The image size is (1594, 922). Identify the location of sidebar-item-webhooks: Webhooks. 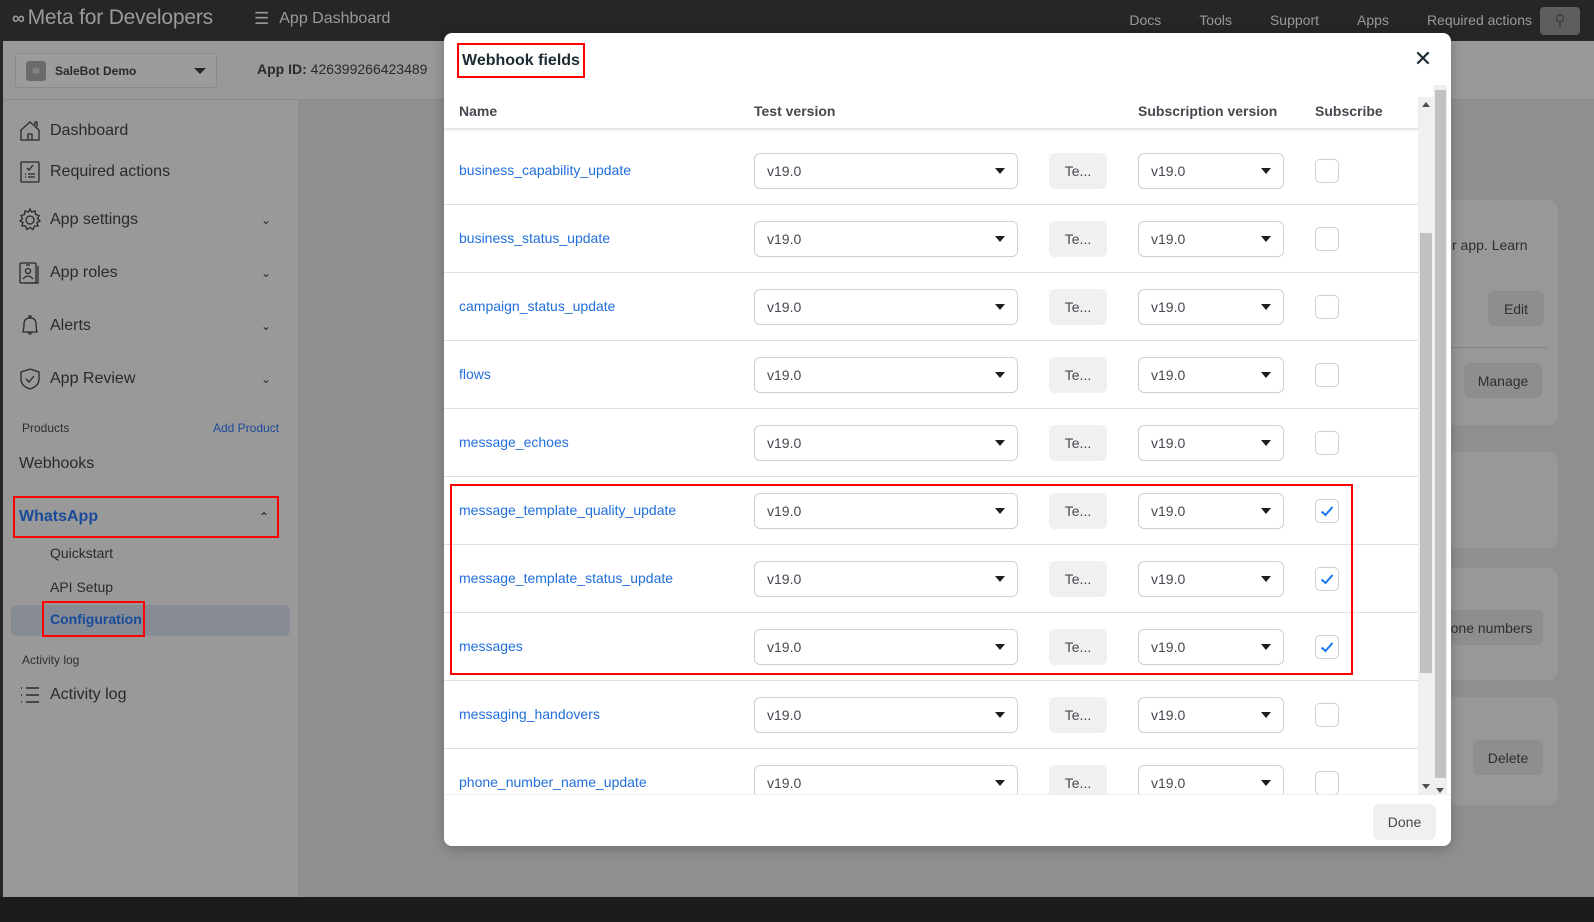
(56, 464).